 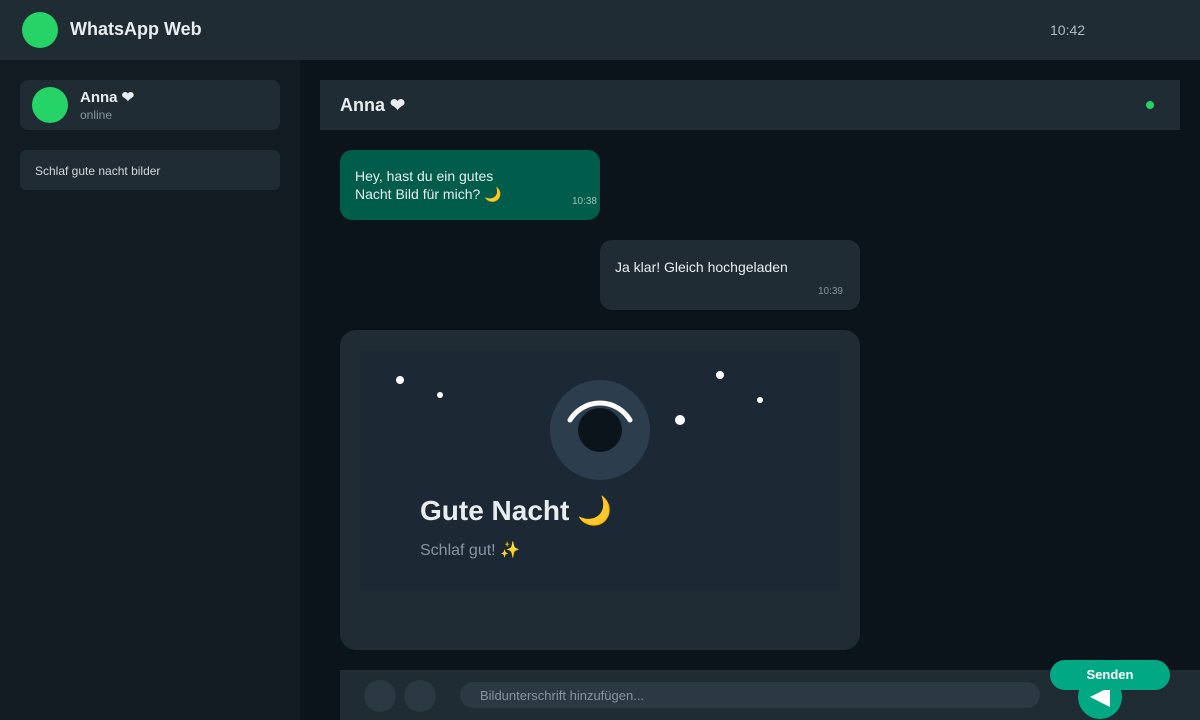 I want to click on clock: 10:42, so click(x=1068, y=30).